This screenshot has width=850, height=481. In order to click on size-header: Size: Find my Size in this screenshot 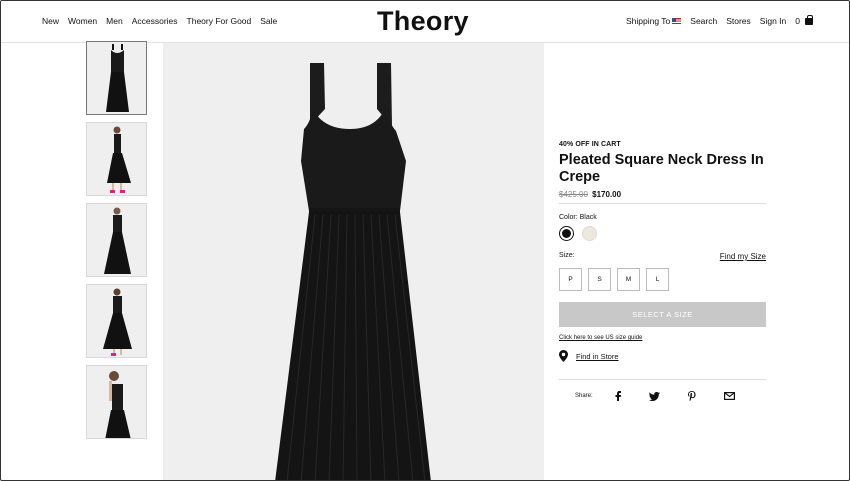, I will do `click(662, 256)`.